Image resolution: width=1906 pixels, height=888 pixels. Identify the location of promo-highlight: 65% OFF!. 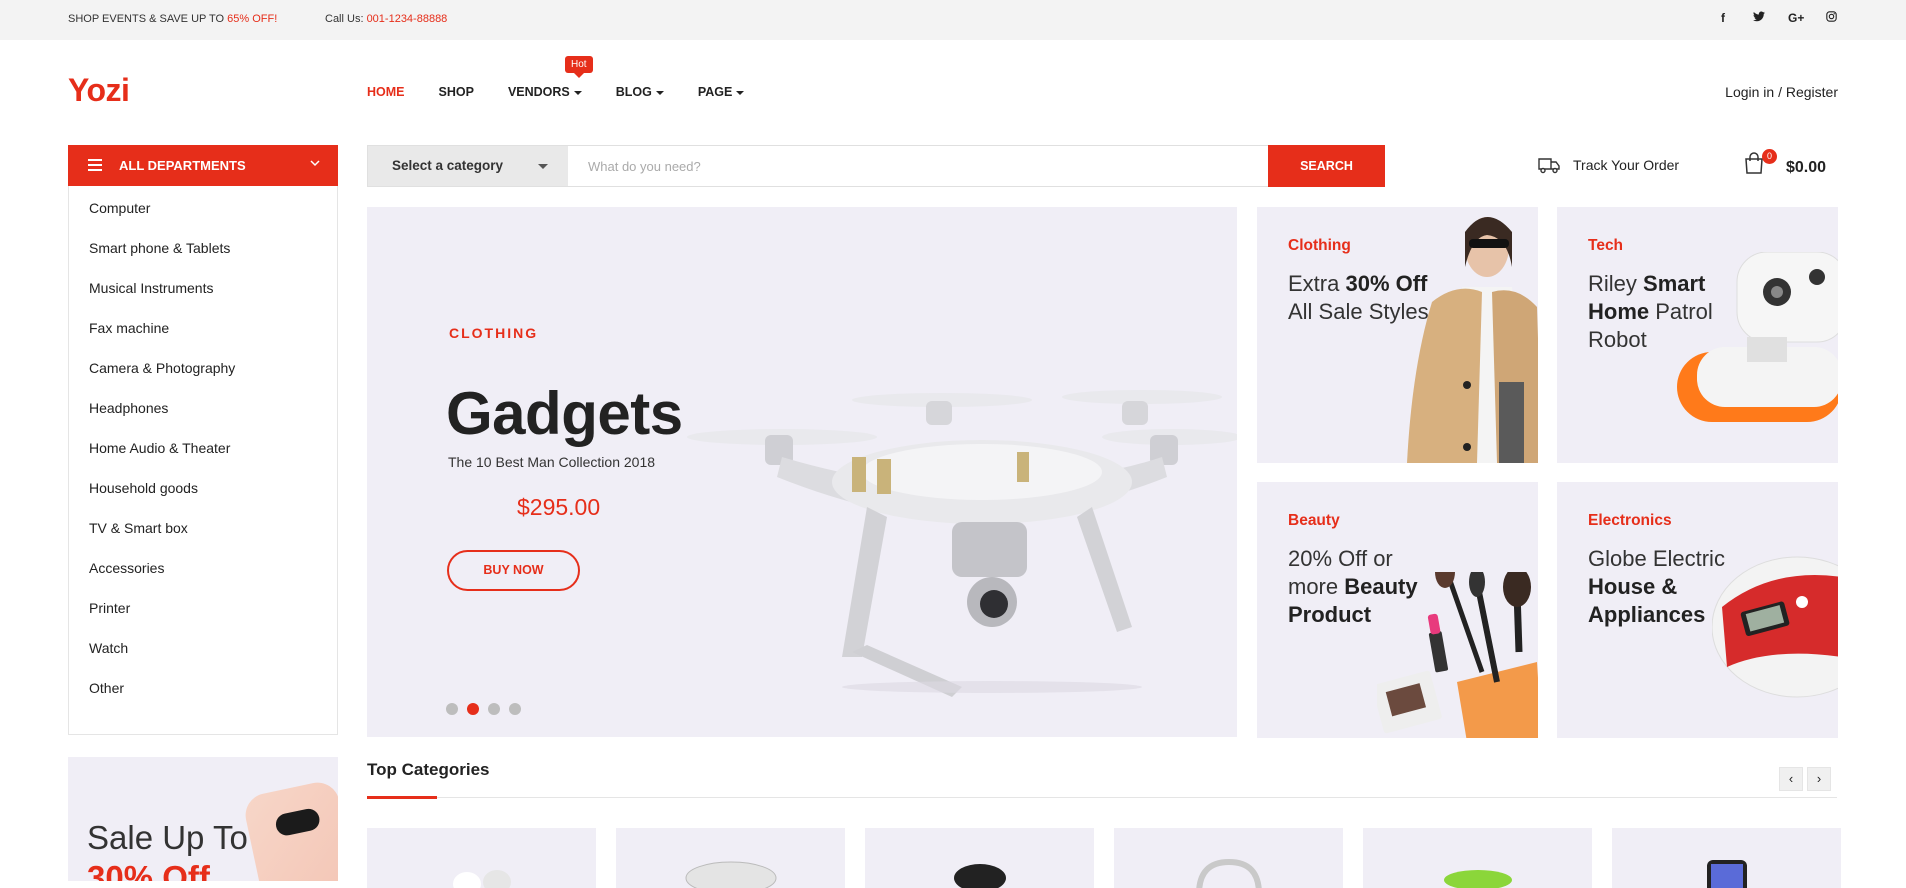
(252, 19).